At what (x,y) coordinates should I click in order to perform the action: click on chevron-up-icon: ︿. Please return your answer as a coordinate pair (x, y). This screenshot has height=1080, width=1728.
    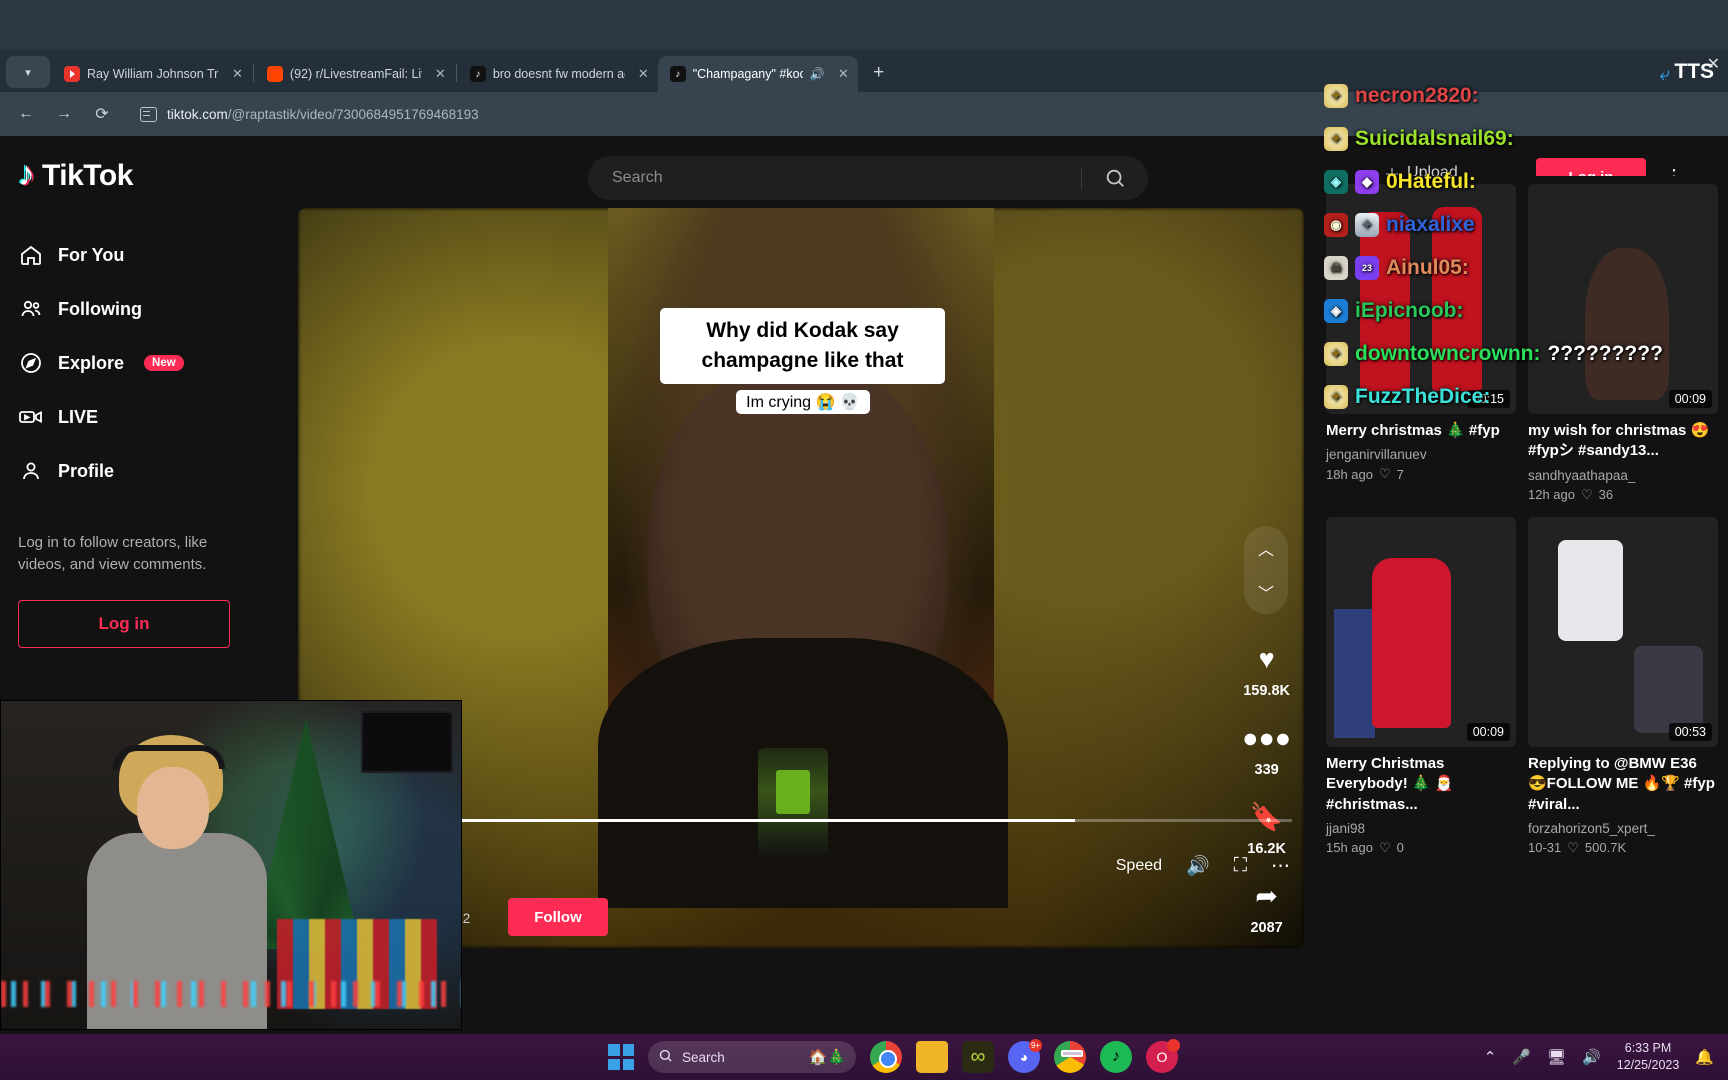
    Looking at the image, I should click on (1266, 548).